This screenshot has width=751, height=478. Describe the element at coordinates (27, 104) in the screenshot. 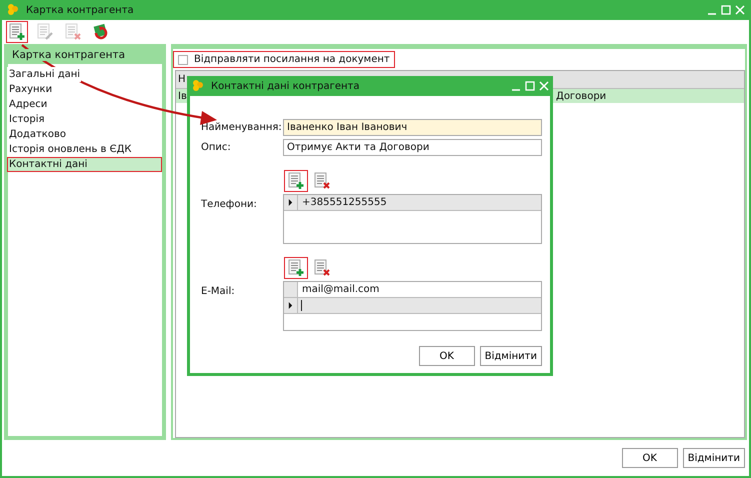

I see `sidebar-item: Адреси` at that location.